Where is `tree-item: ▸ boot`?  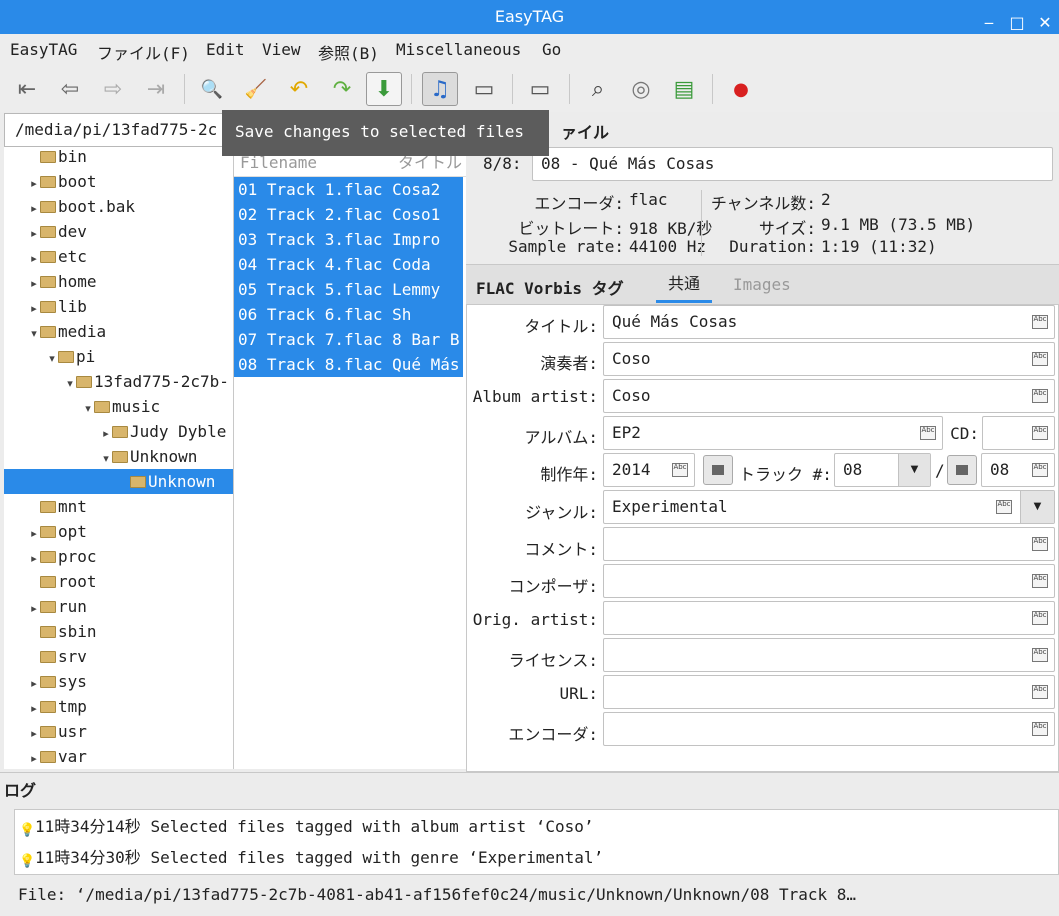 tree-item: ▸ boot is located at coordinates (62, 182).